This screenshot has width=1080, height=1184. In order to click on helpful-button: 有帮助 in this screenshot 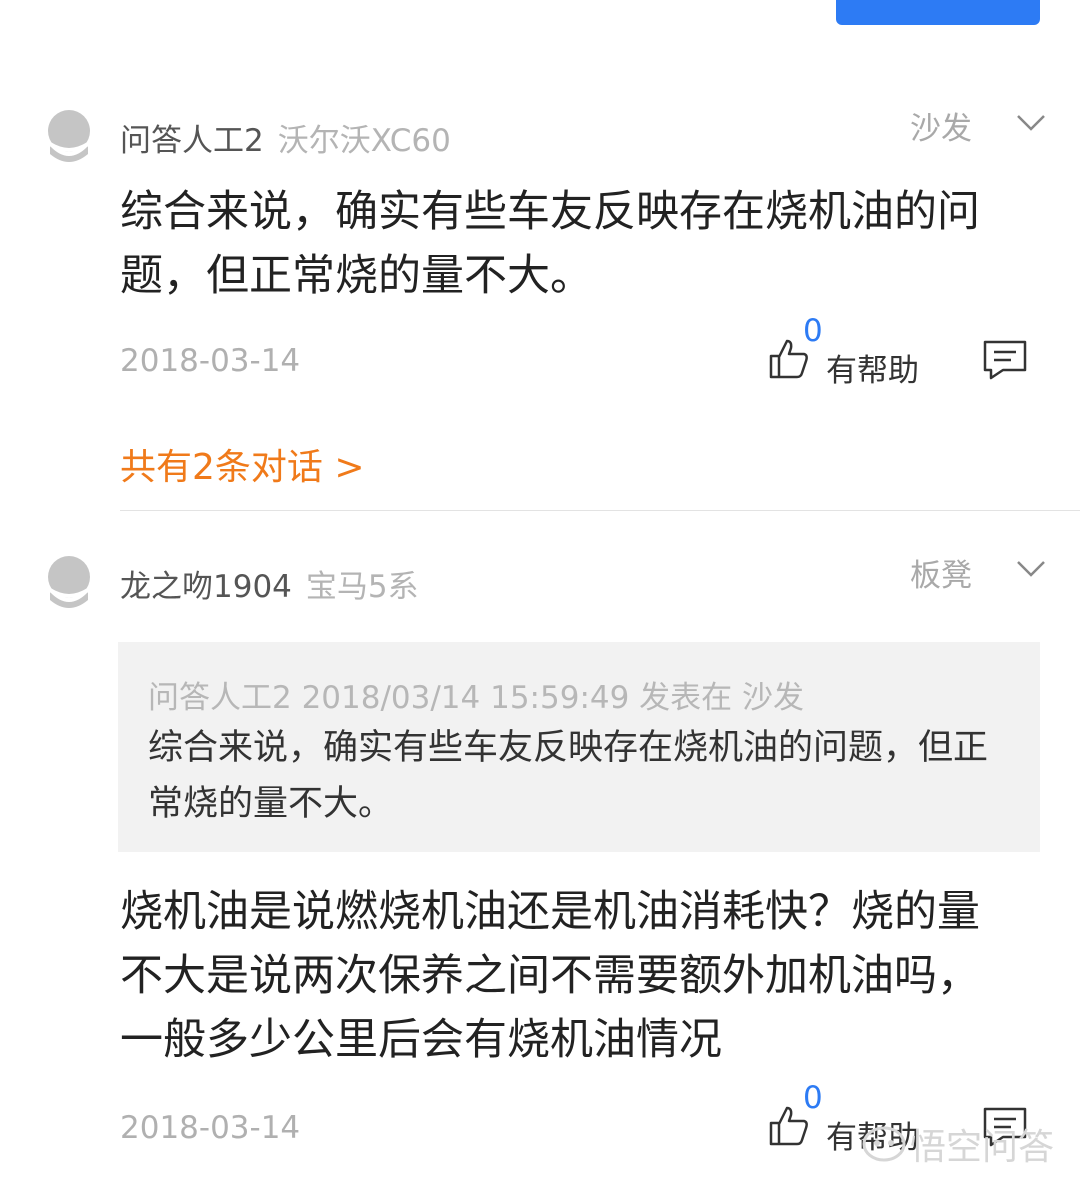, I will do `click(872, 367)`.